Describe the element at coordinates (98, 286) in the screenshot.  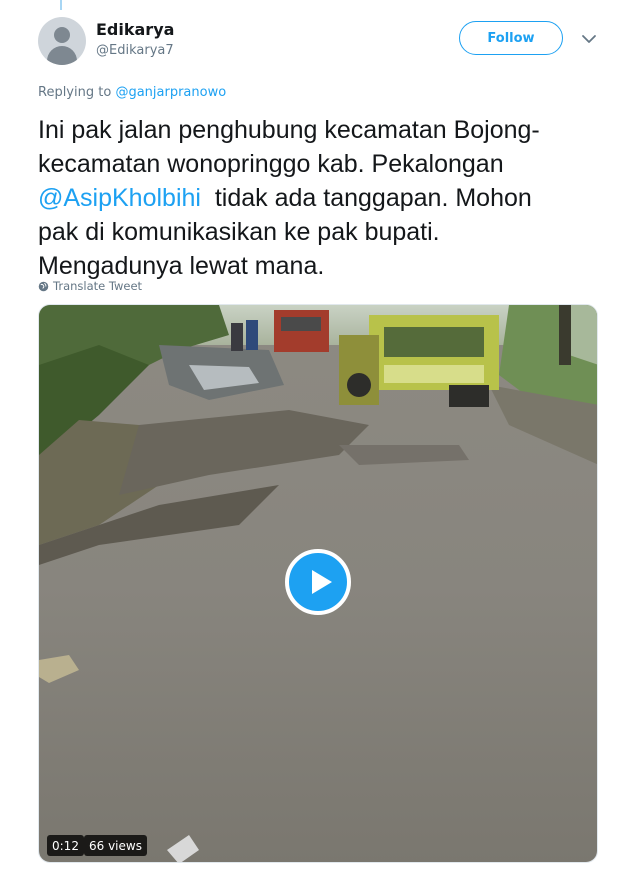
I see `translate-label: Translate Tweet` at that location.